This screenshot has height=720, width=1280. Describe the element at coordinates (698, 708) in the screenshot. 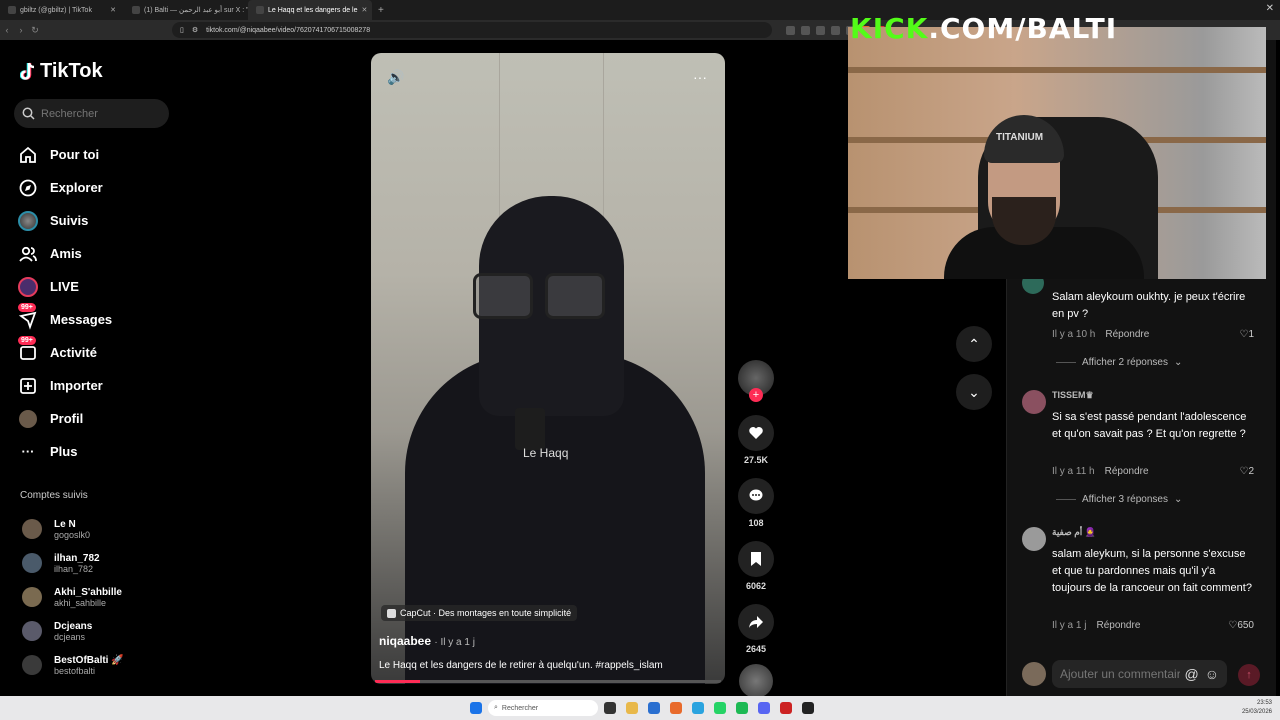

I see `telegram-icon` at that location.